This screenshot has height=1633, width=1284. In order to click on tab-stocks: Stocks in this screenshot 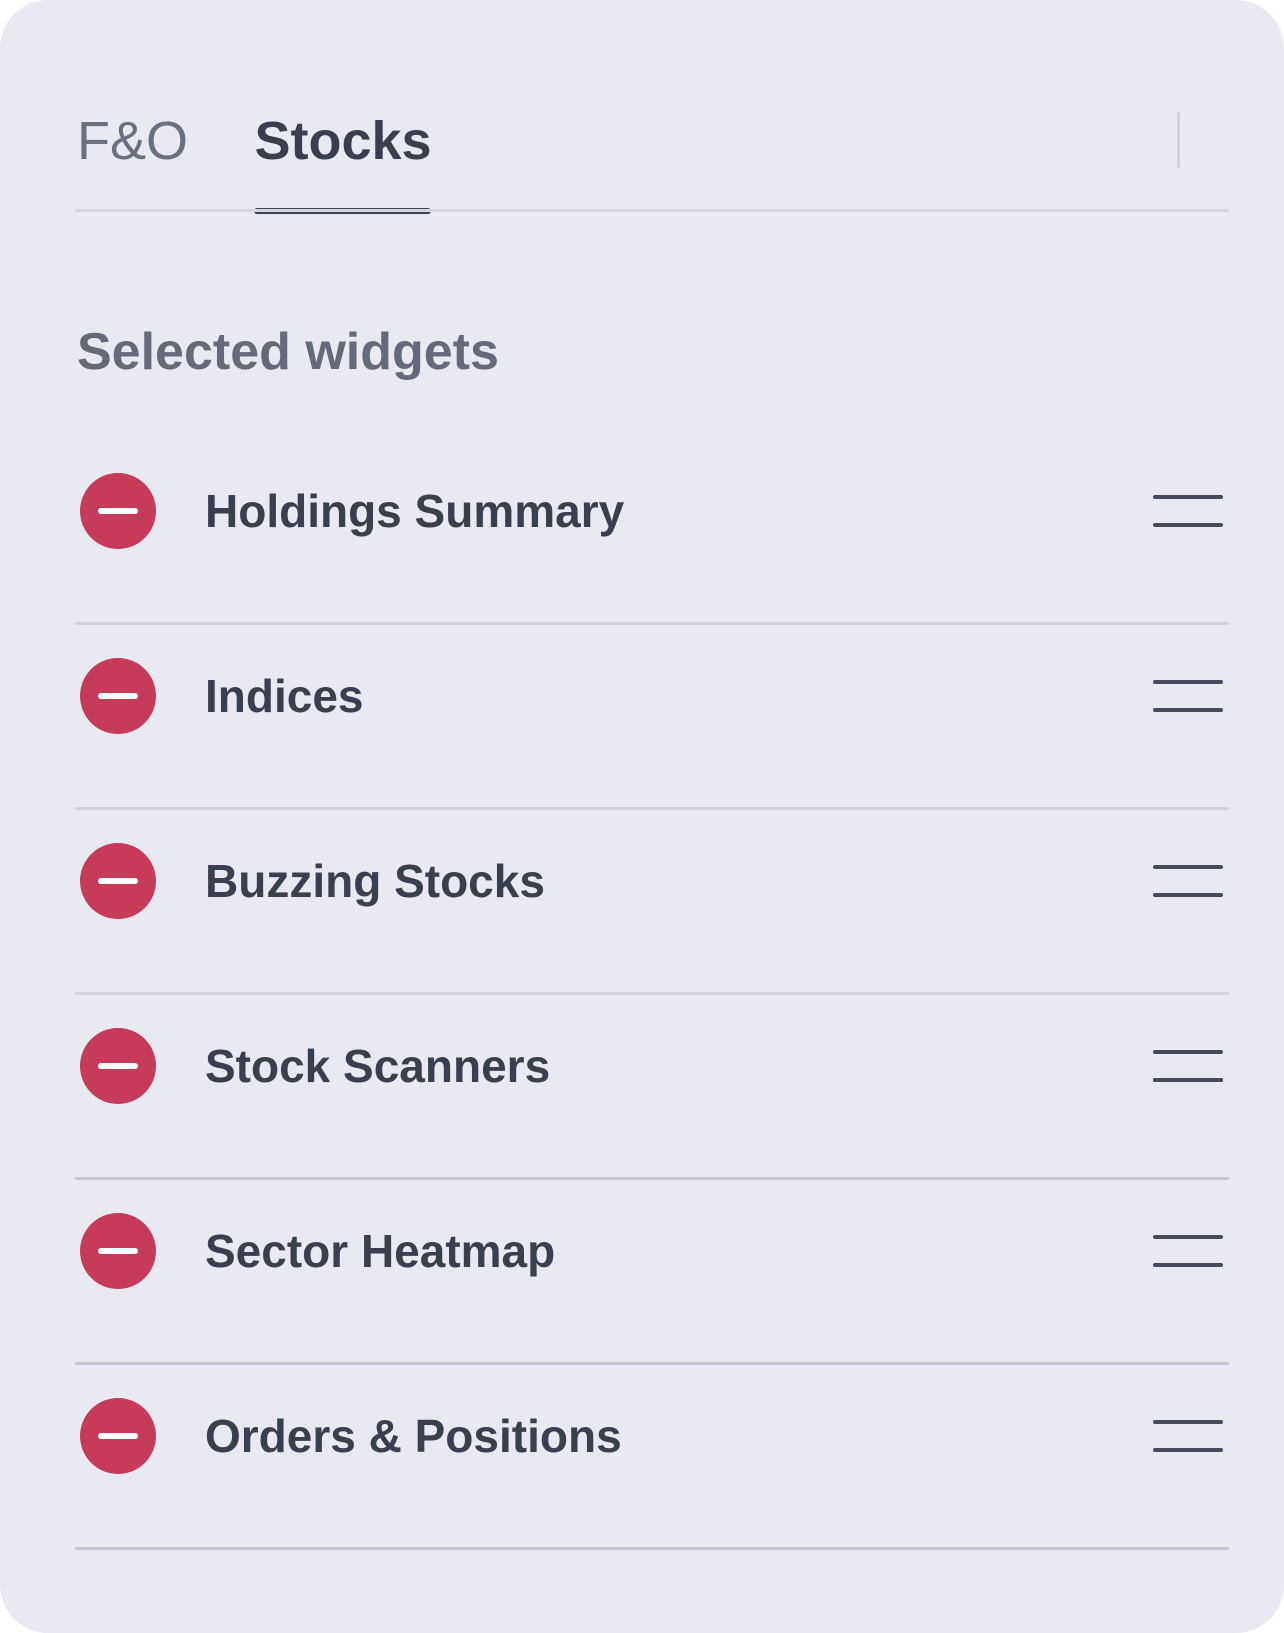, I will do `click(343, 141)`.